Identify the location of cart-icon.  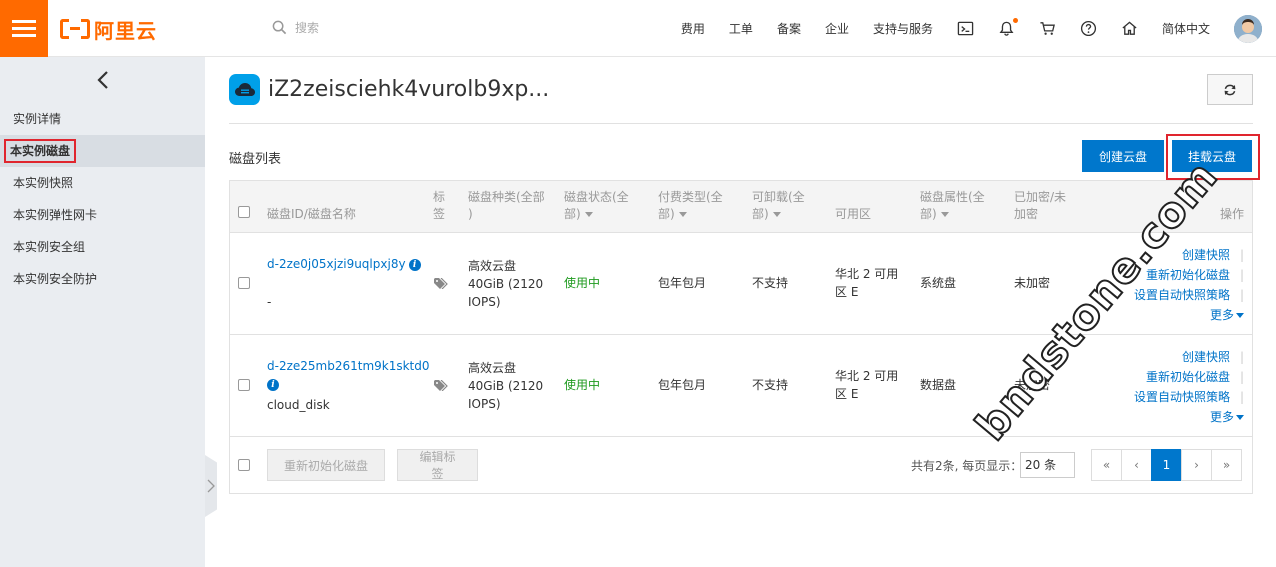
(1047, 28).